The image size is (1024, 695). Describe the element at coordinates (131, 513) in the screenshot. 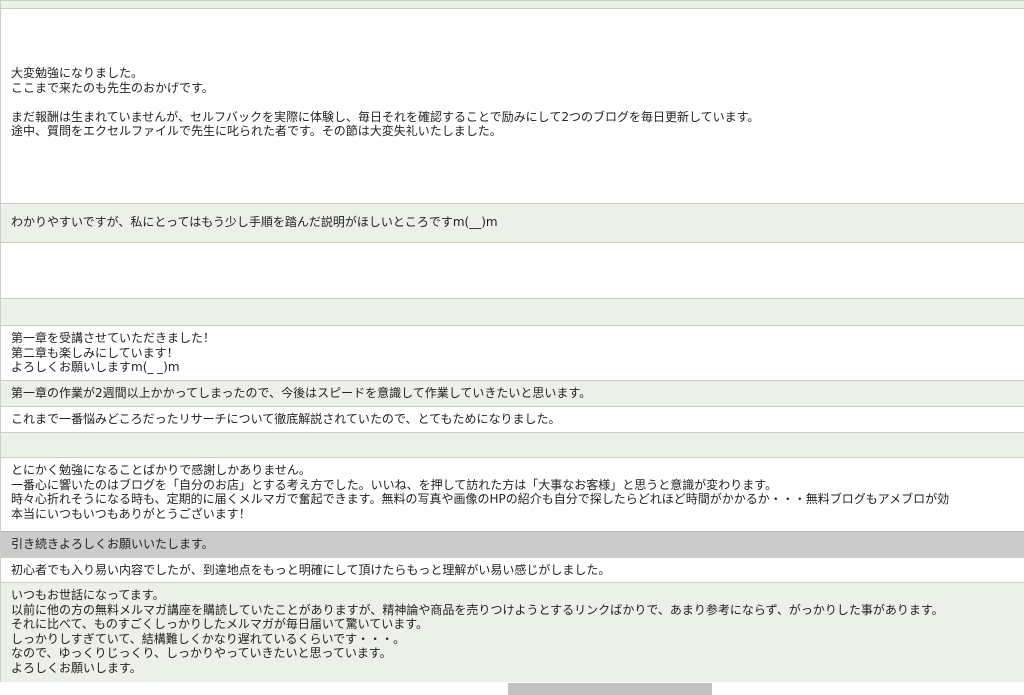

I see `comment-line: 本当にいつもいつもありがとうございます！` at that location.